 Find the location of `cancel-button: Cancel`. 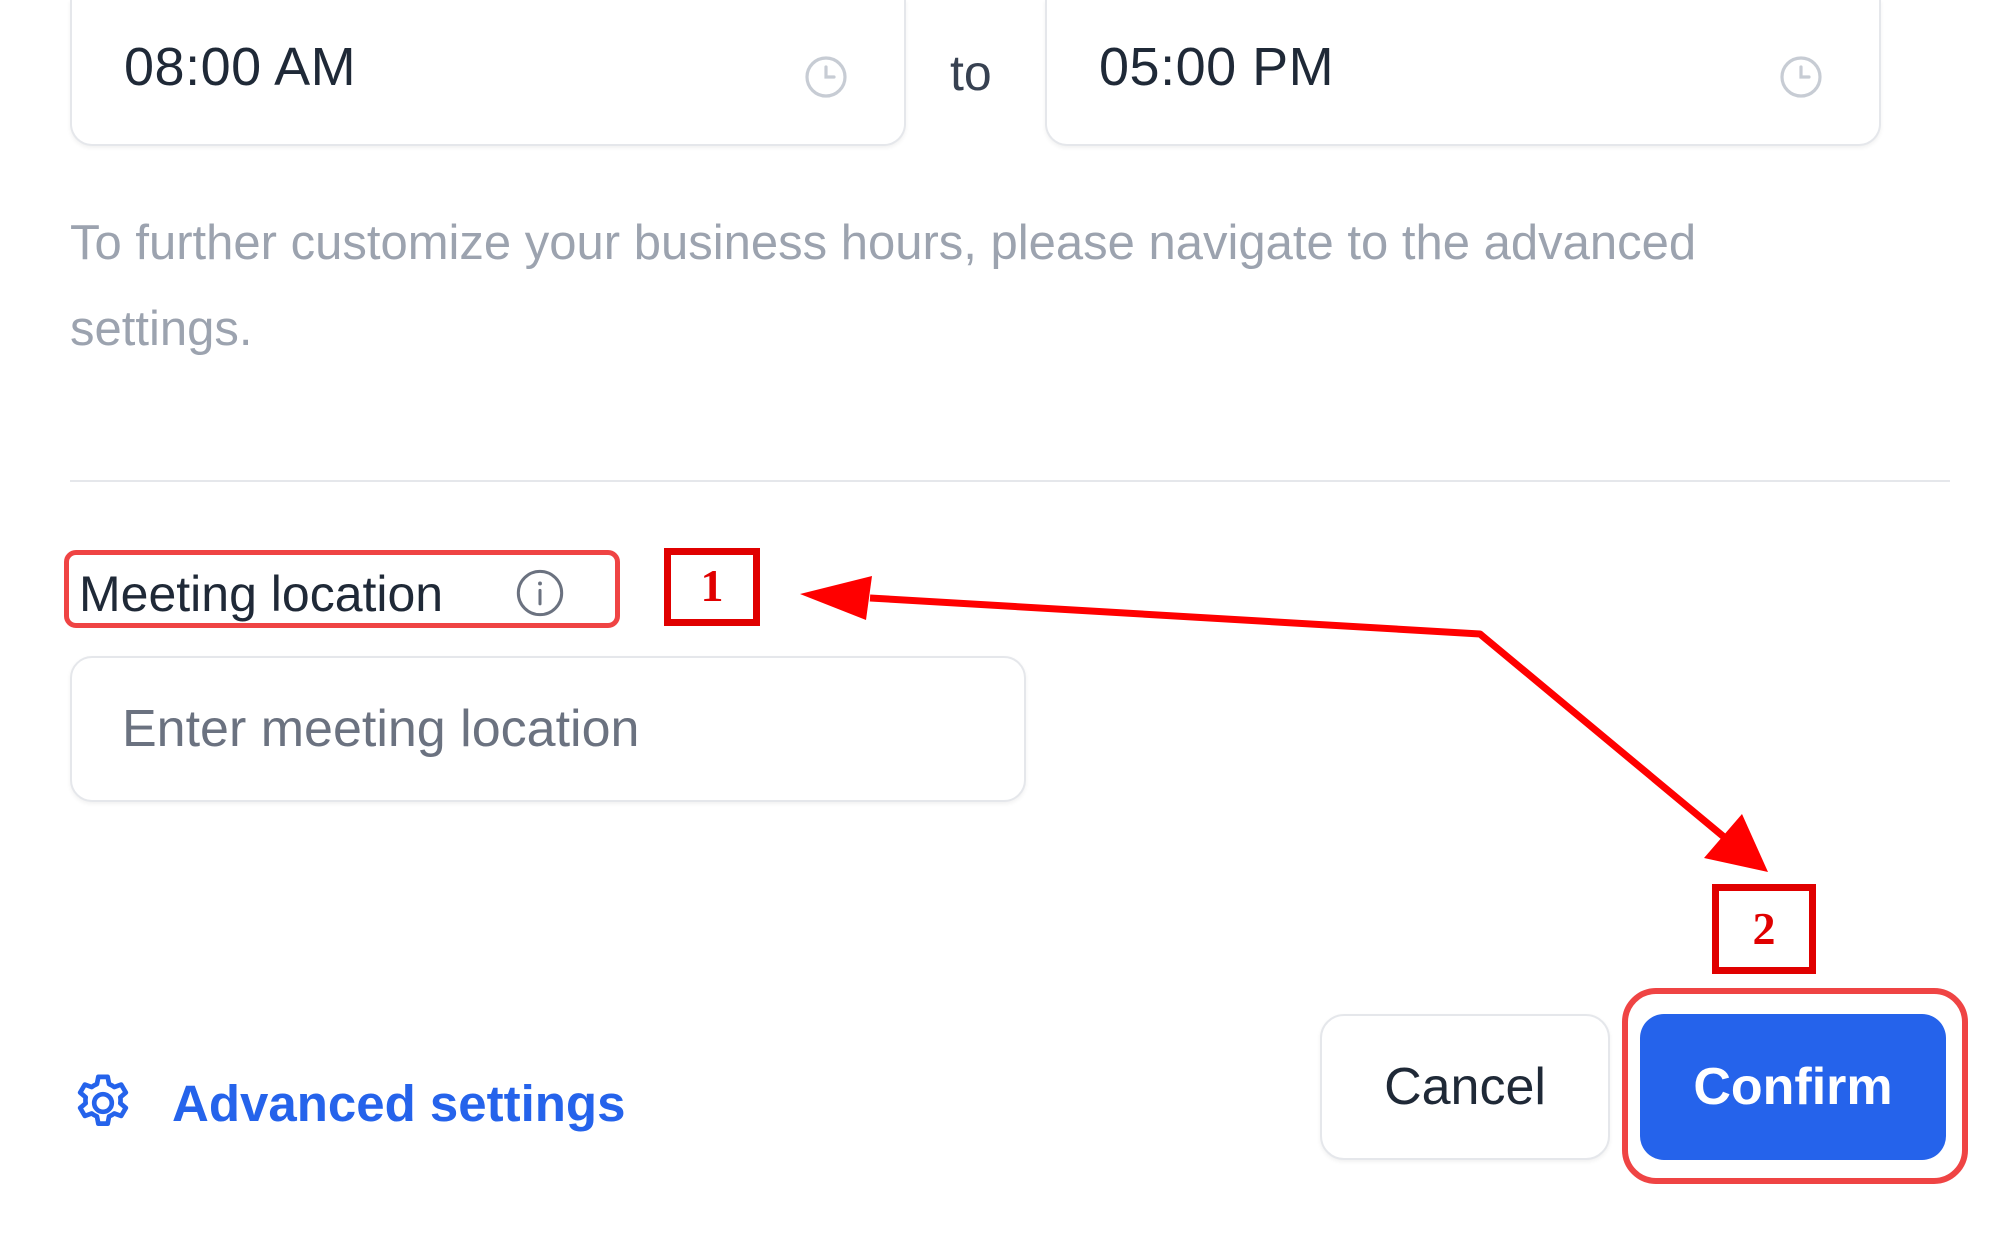

cancel-button: Cancel is located at coordinates (1465, 1087).